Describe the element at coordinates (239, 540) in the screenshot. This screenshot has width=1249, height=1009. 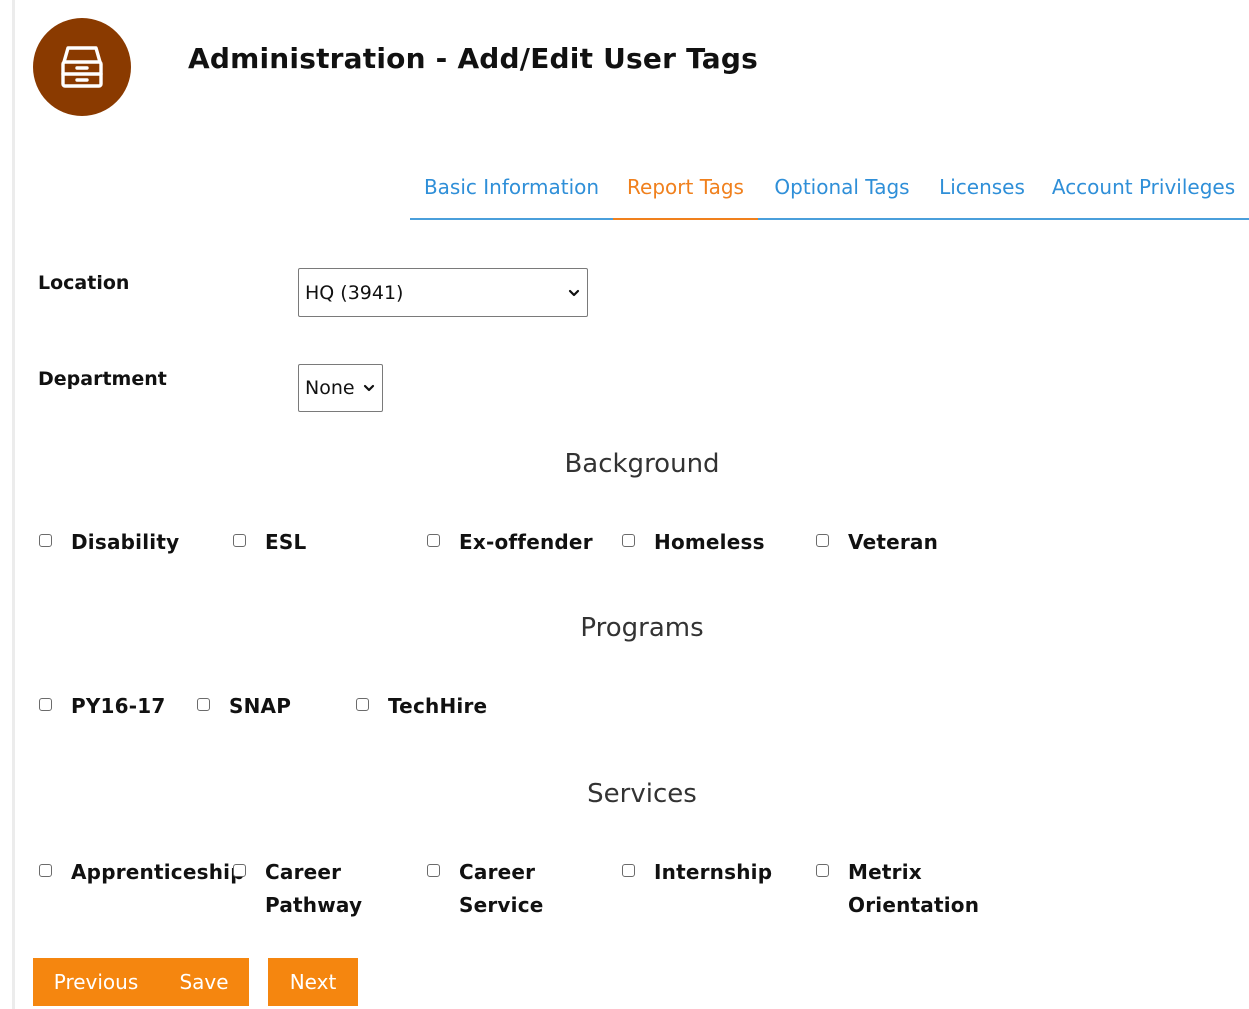
I see `esl-checkbox` at that location.